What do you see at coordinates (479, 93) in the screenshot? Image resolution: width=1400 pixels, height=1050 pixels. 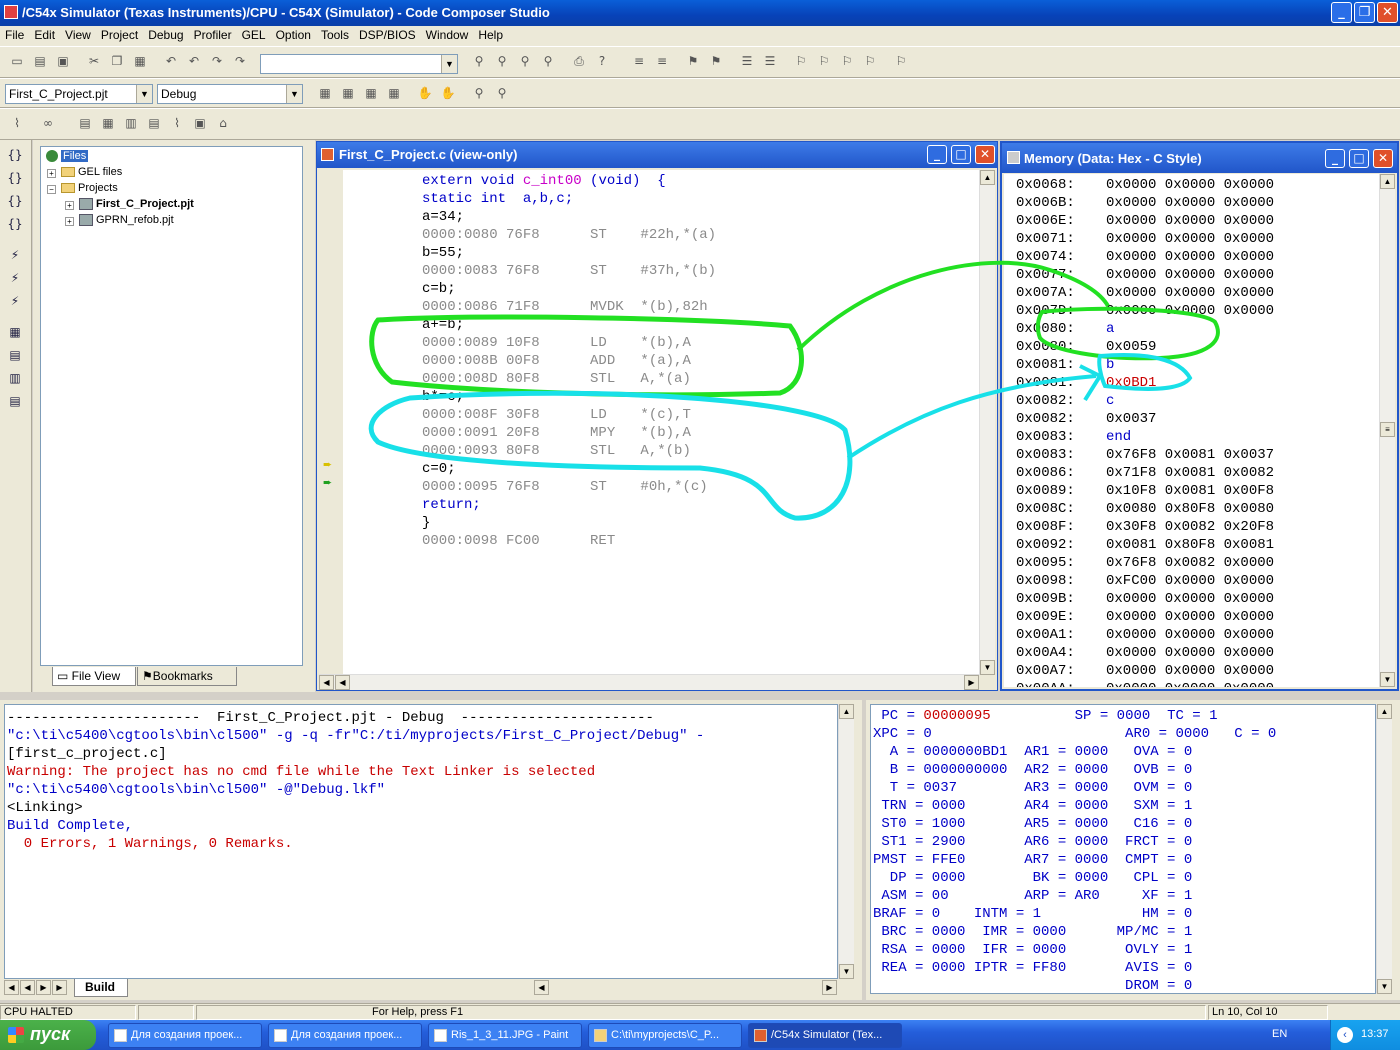 I see `probe-icon: ⚲` at bounding box center [479, 93].